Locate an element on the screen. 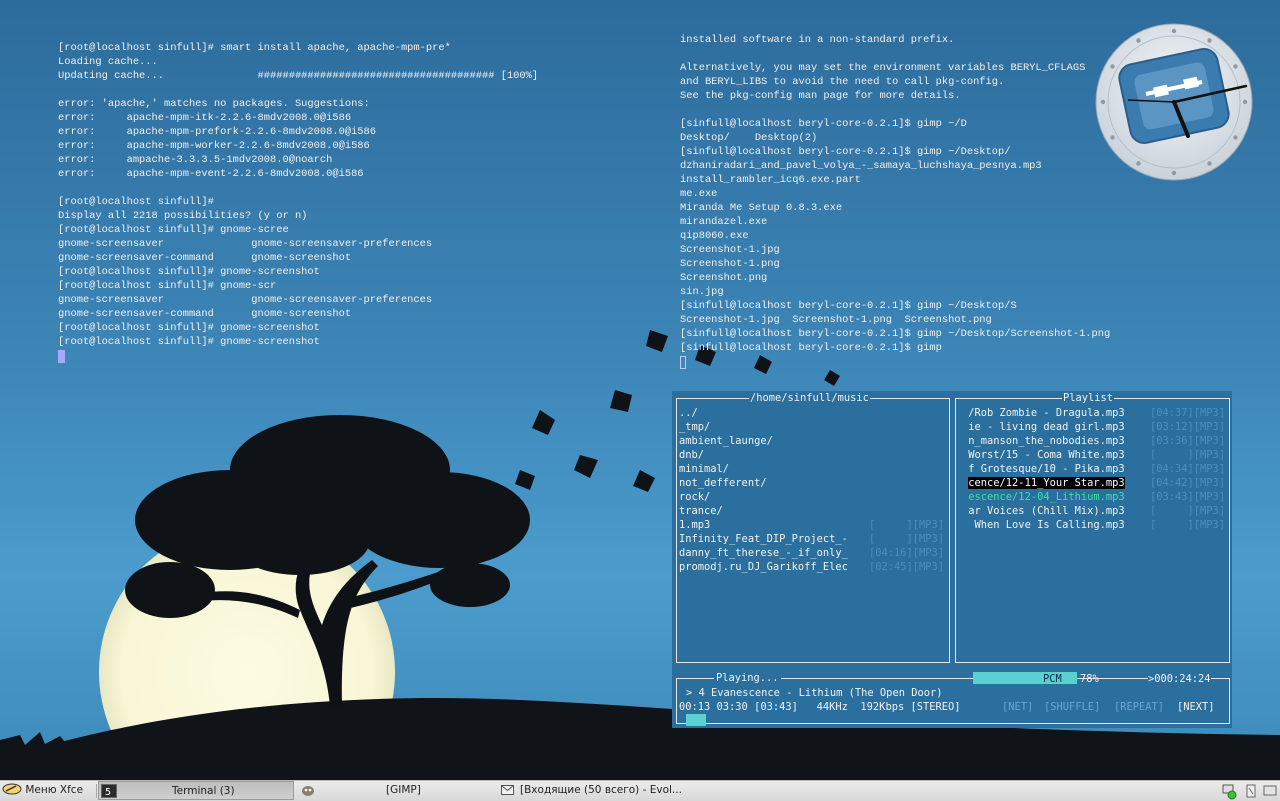 The width and height of the screenshot is (1280, 801). playlist-item-name: /Rob Zombie - Dragula.mp3 is located at coordinates (1046, 413).